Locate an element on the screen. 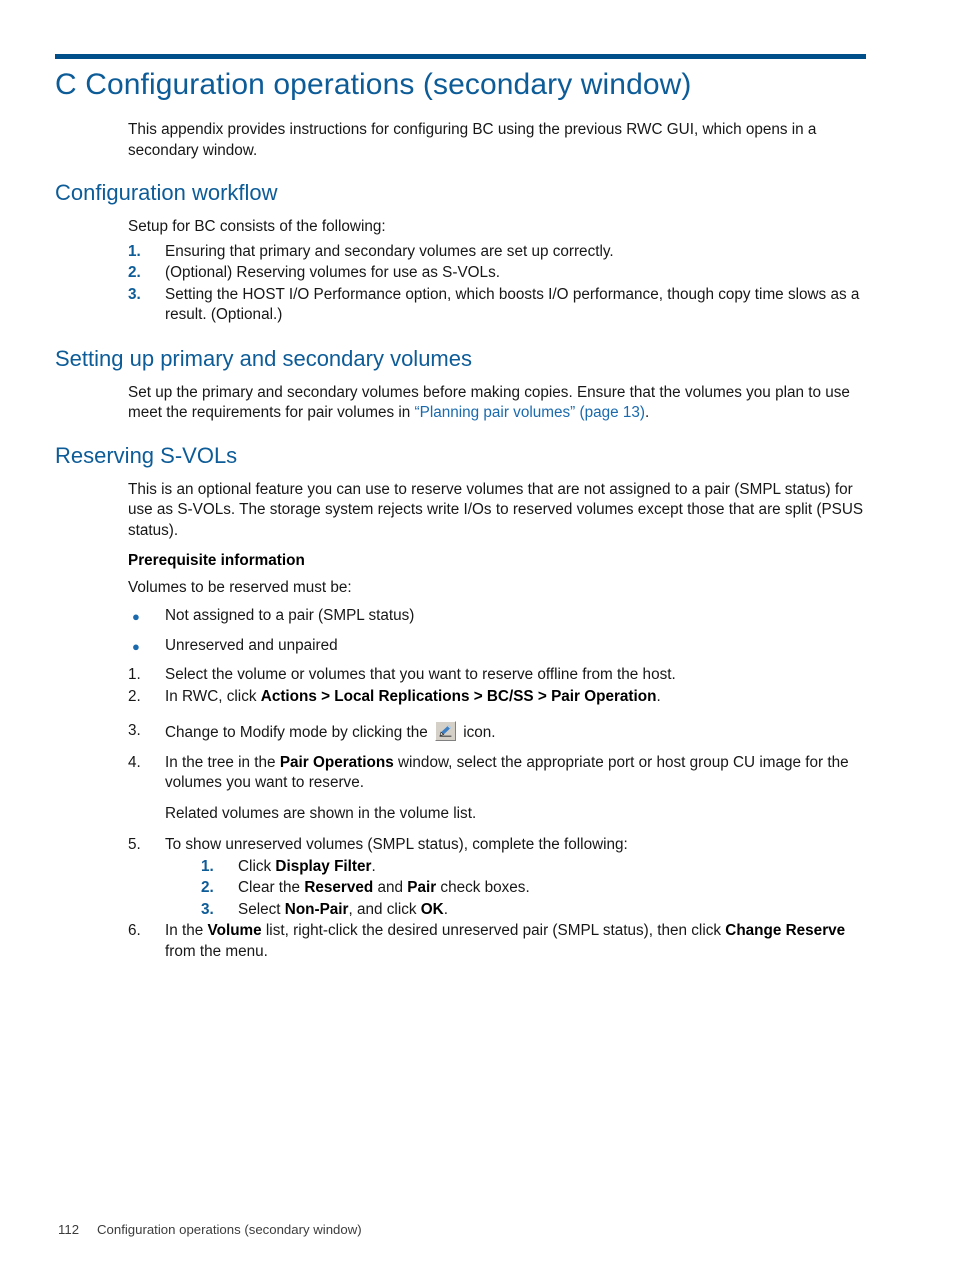  step6-control-2: Change Reserve is located at coordinates (785, 930).